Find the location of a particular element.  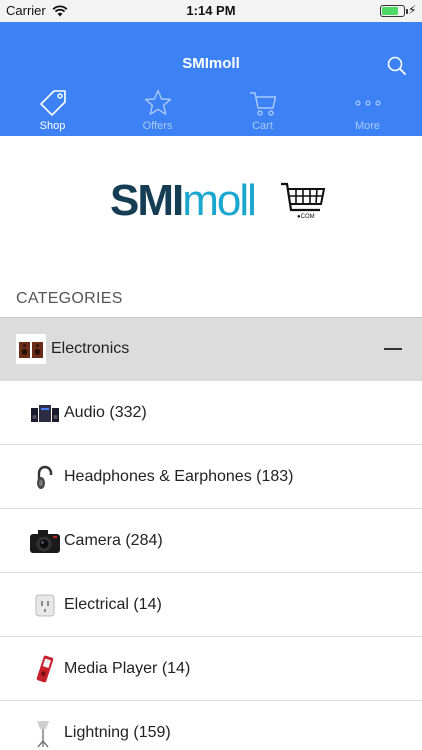

headphones-thumbnail is located at coordinates (45, 477).